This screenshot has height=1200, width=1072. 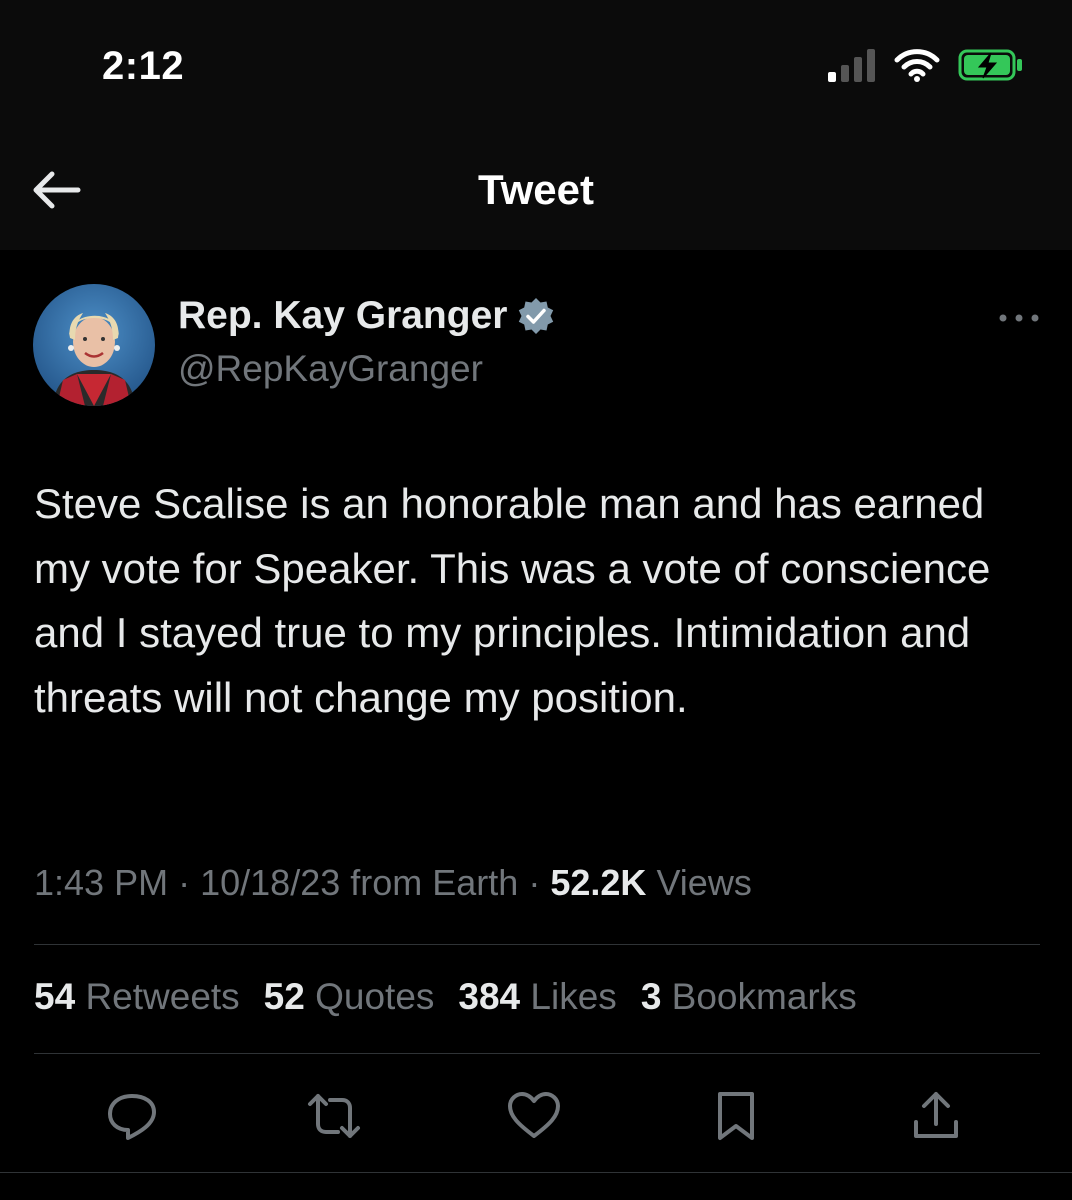 What do you see at coordinates (598, 882) in the screenshot?
I see `views-count: 52.2K` at bounding box center [598, 882].